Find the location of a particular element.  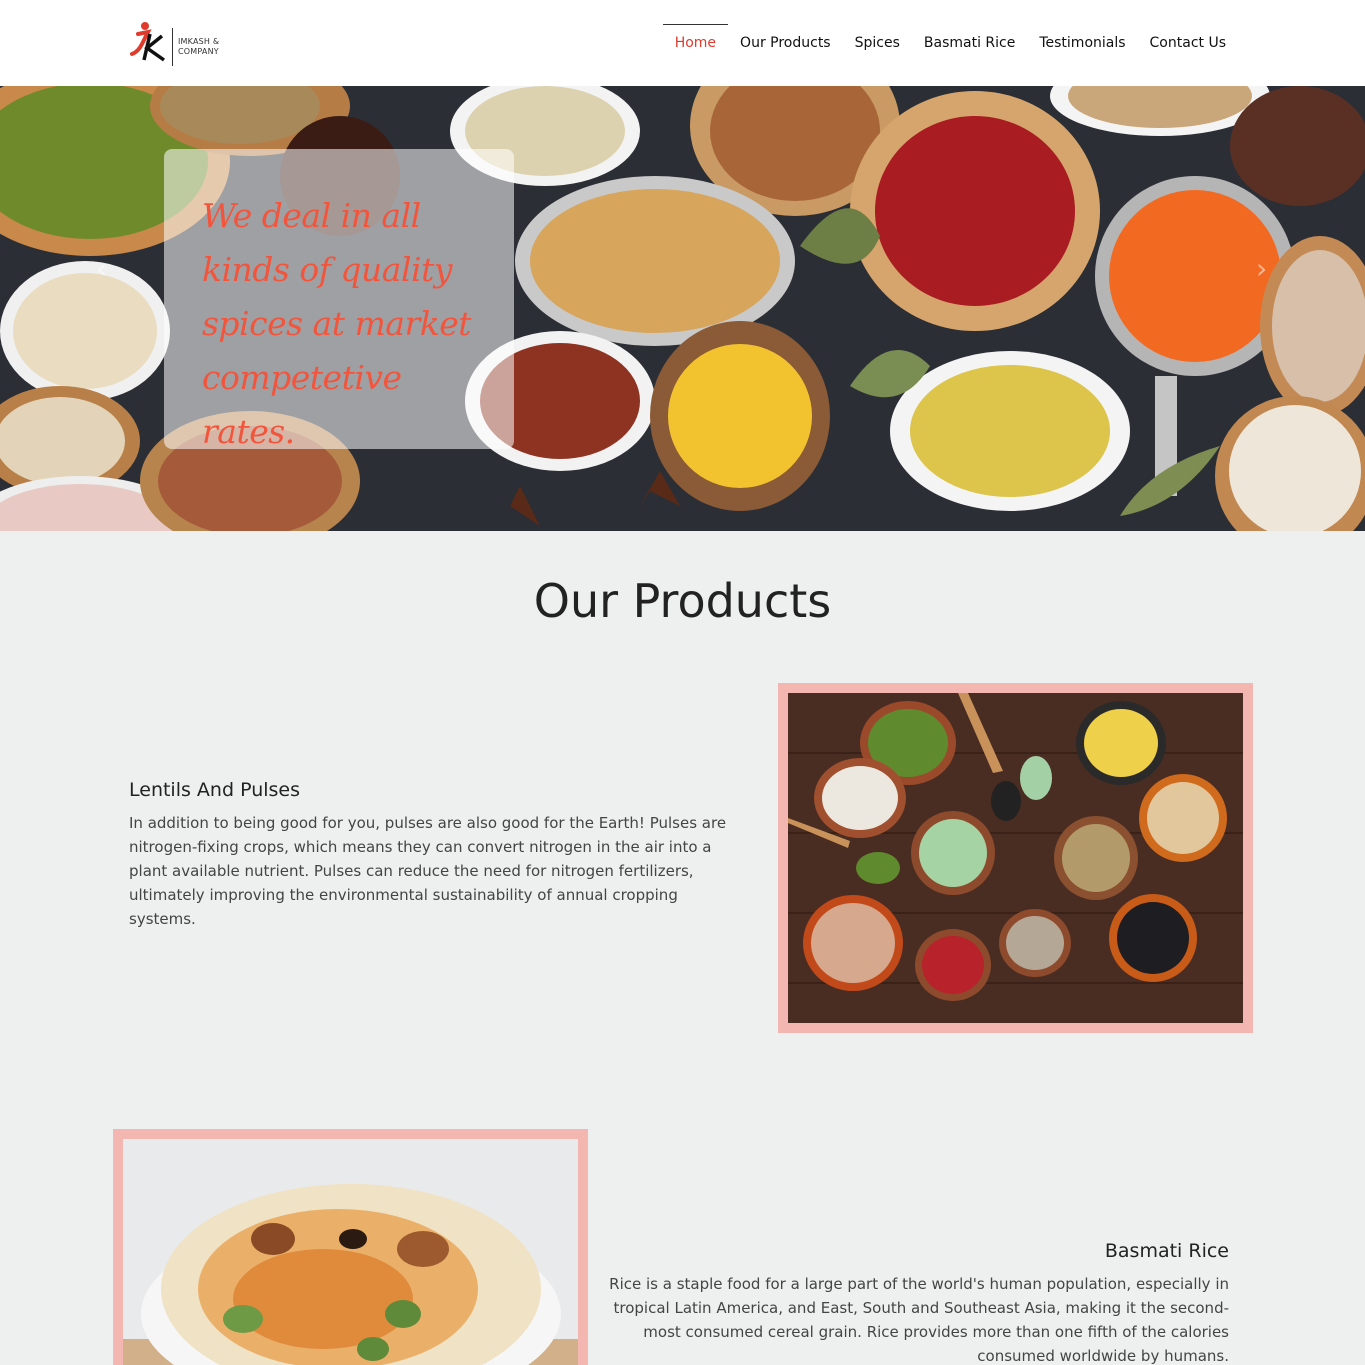

rice-photo is located at coordinates (350, 1252).